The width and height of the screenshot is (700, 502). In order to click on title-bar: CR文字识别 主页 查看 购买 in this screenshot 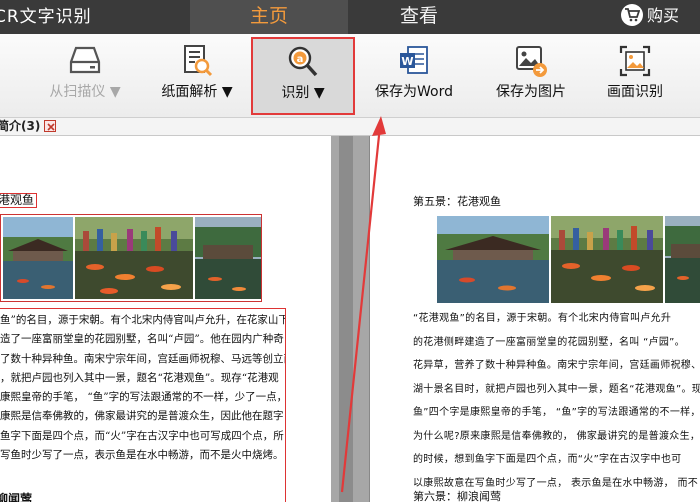, I will do `click(350, 17)`.